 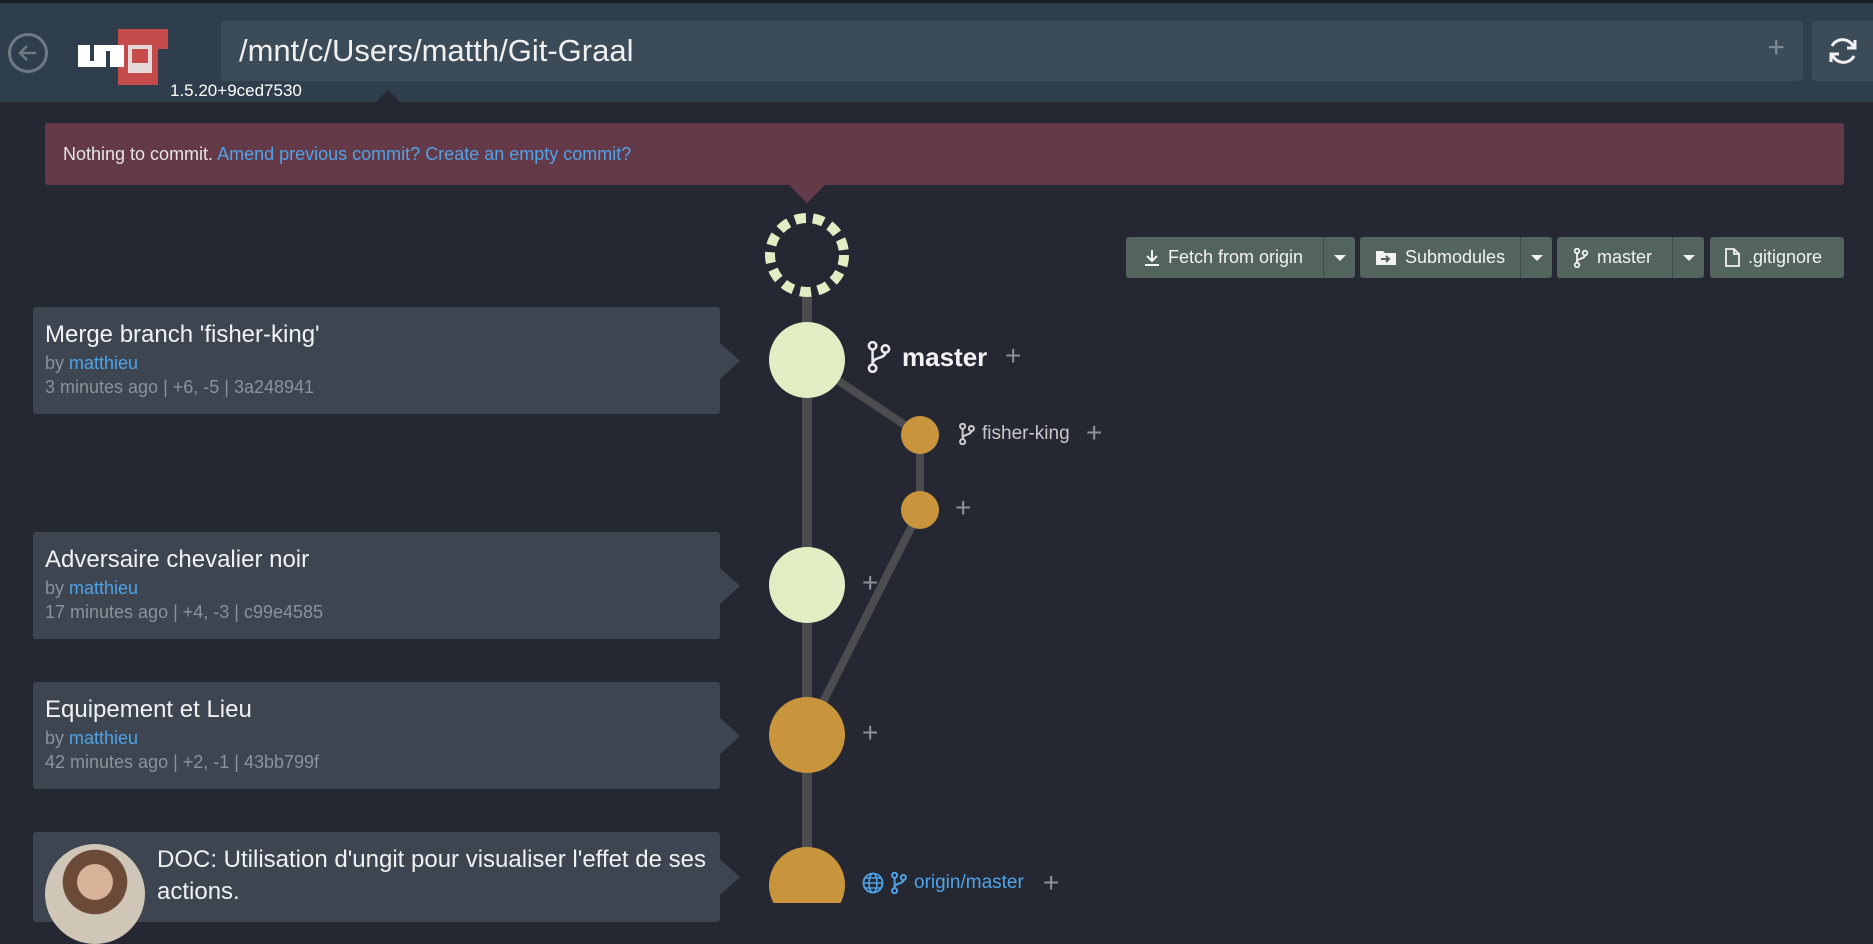 What do you see at coordinates (945, 356) in the screenshot?
I see `branch-name: master` at bounding box center [945, 356].